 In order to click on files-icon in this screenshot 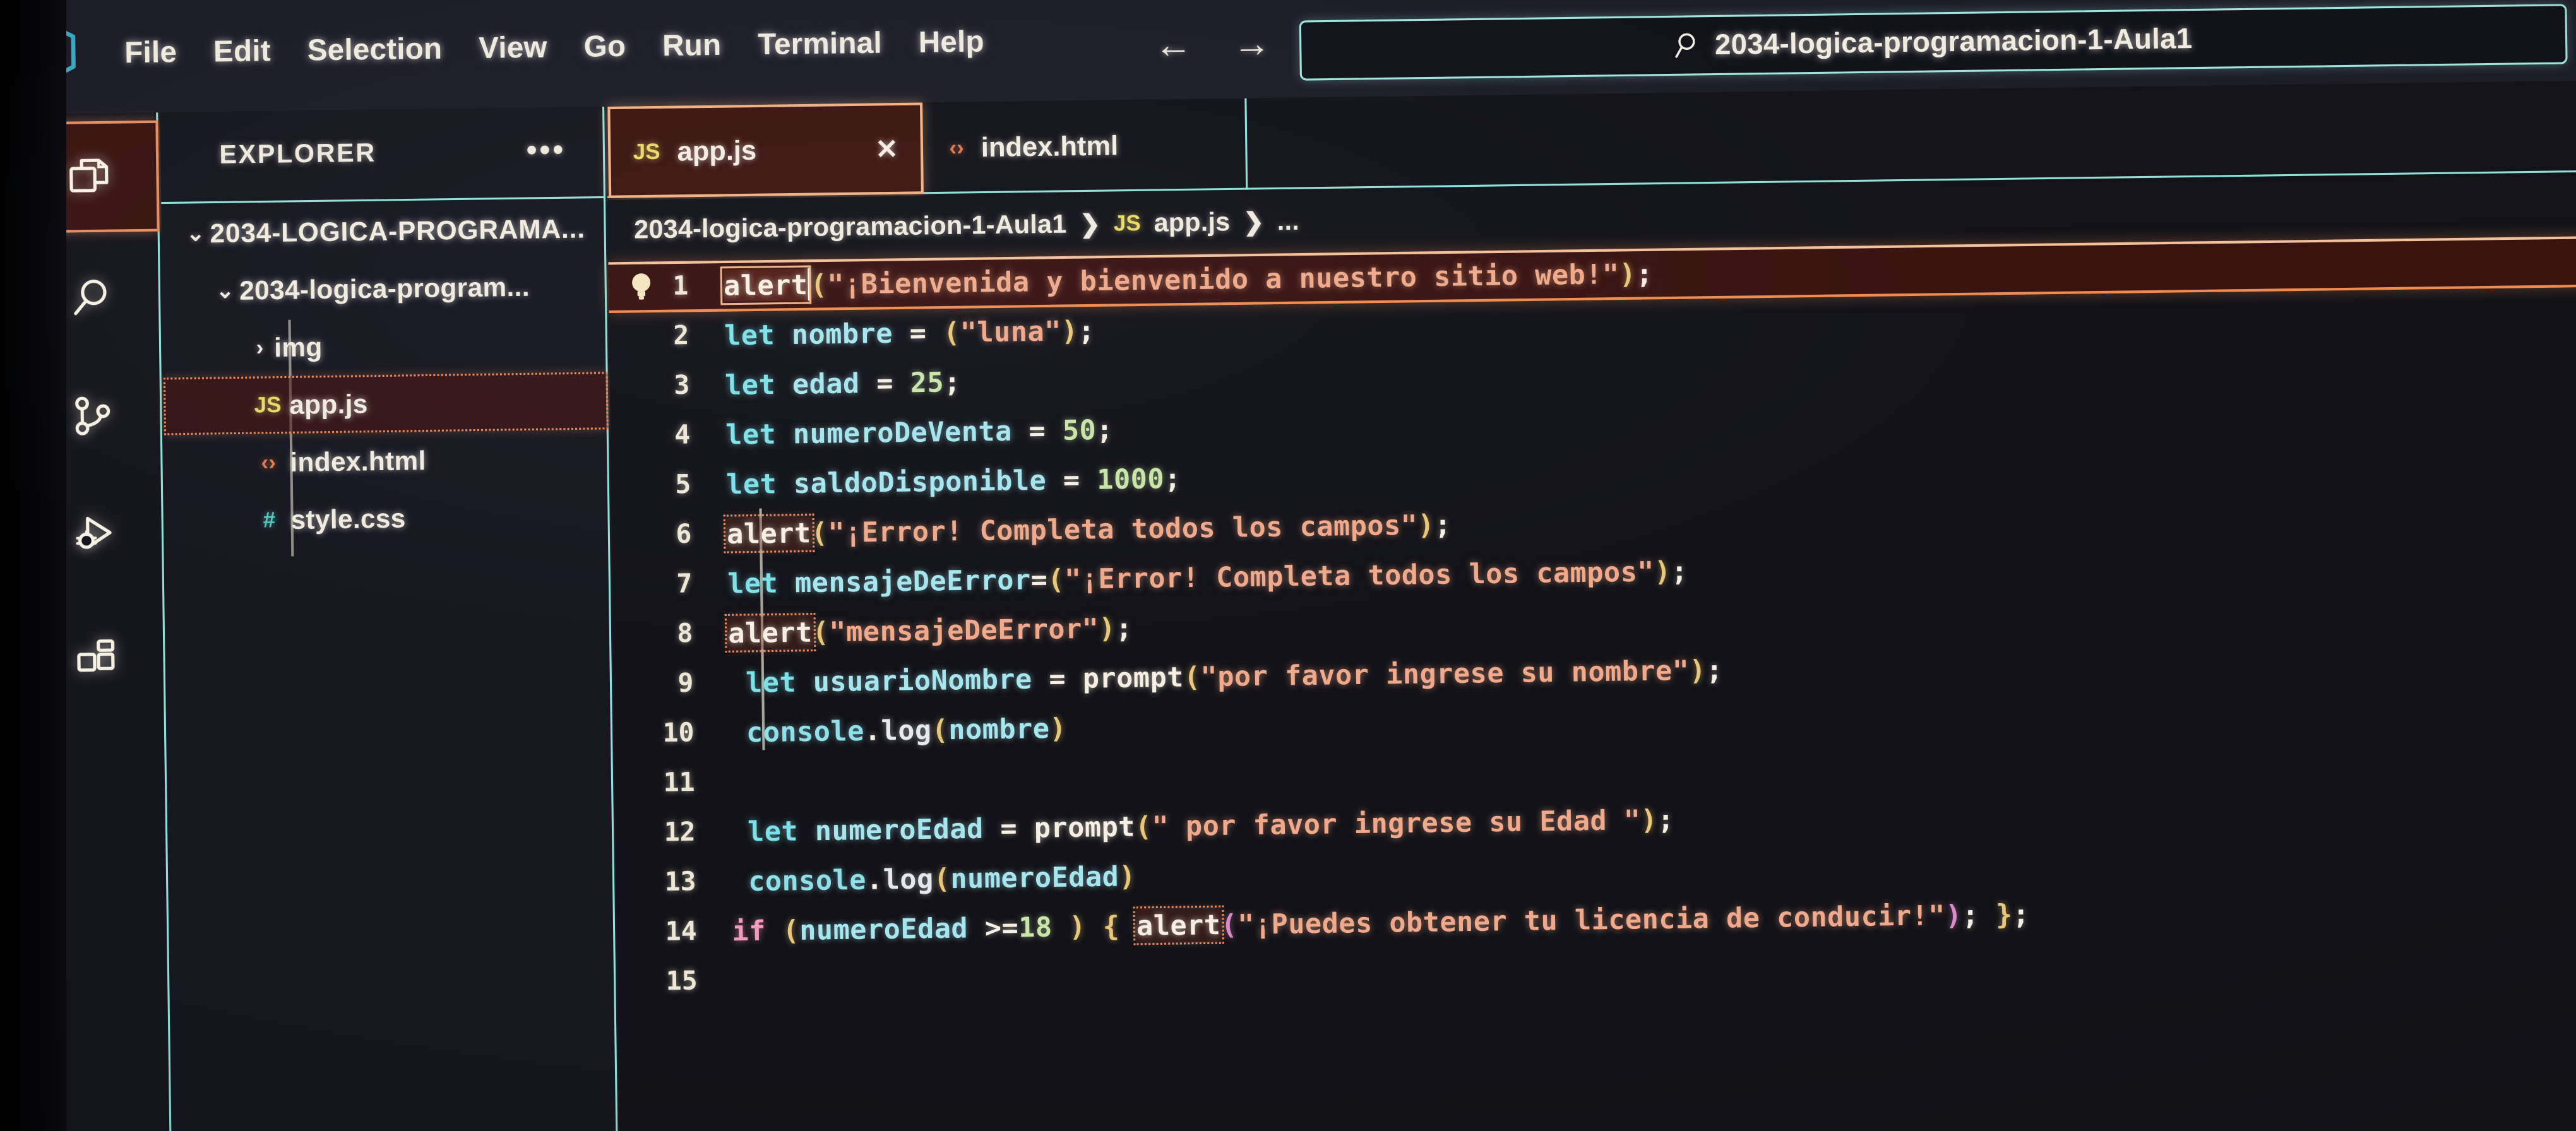, I will do `click(89, 177)`.